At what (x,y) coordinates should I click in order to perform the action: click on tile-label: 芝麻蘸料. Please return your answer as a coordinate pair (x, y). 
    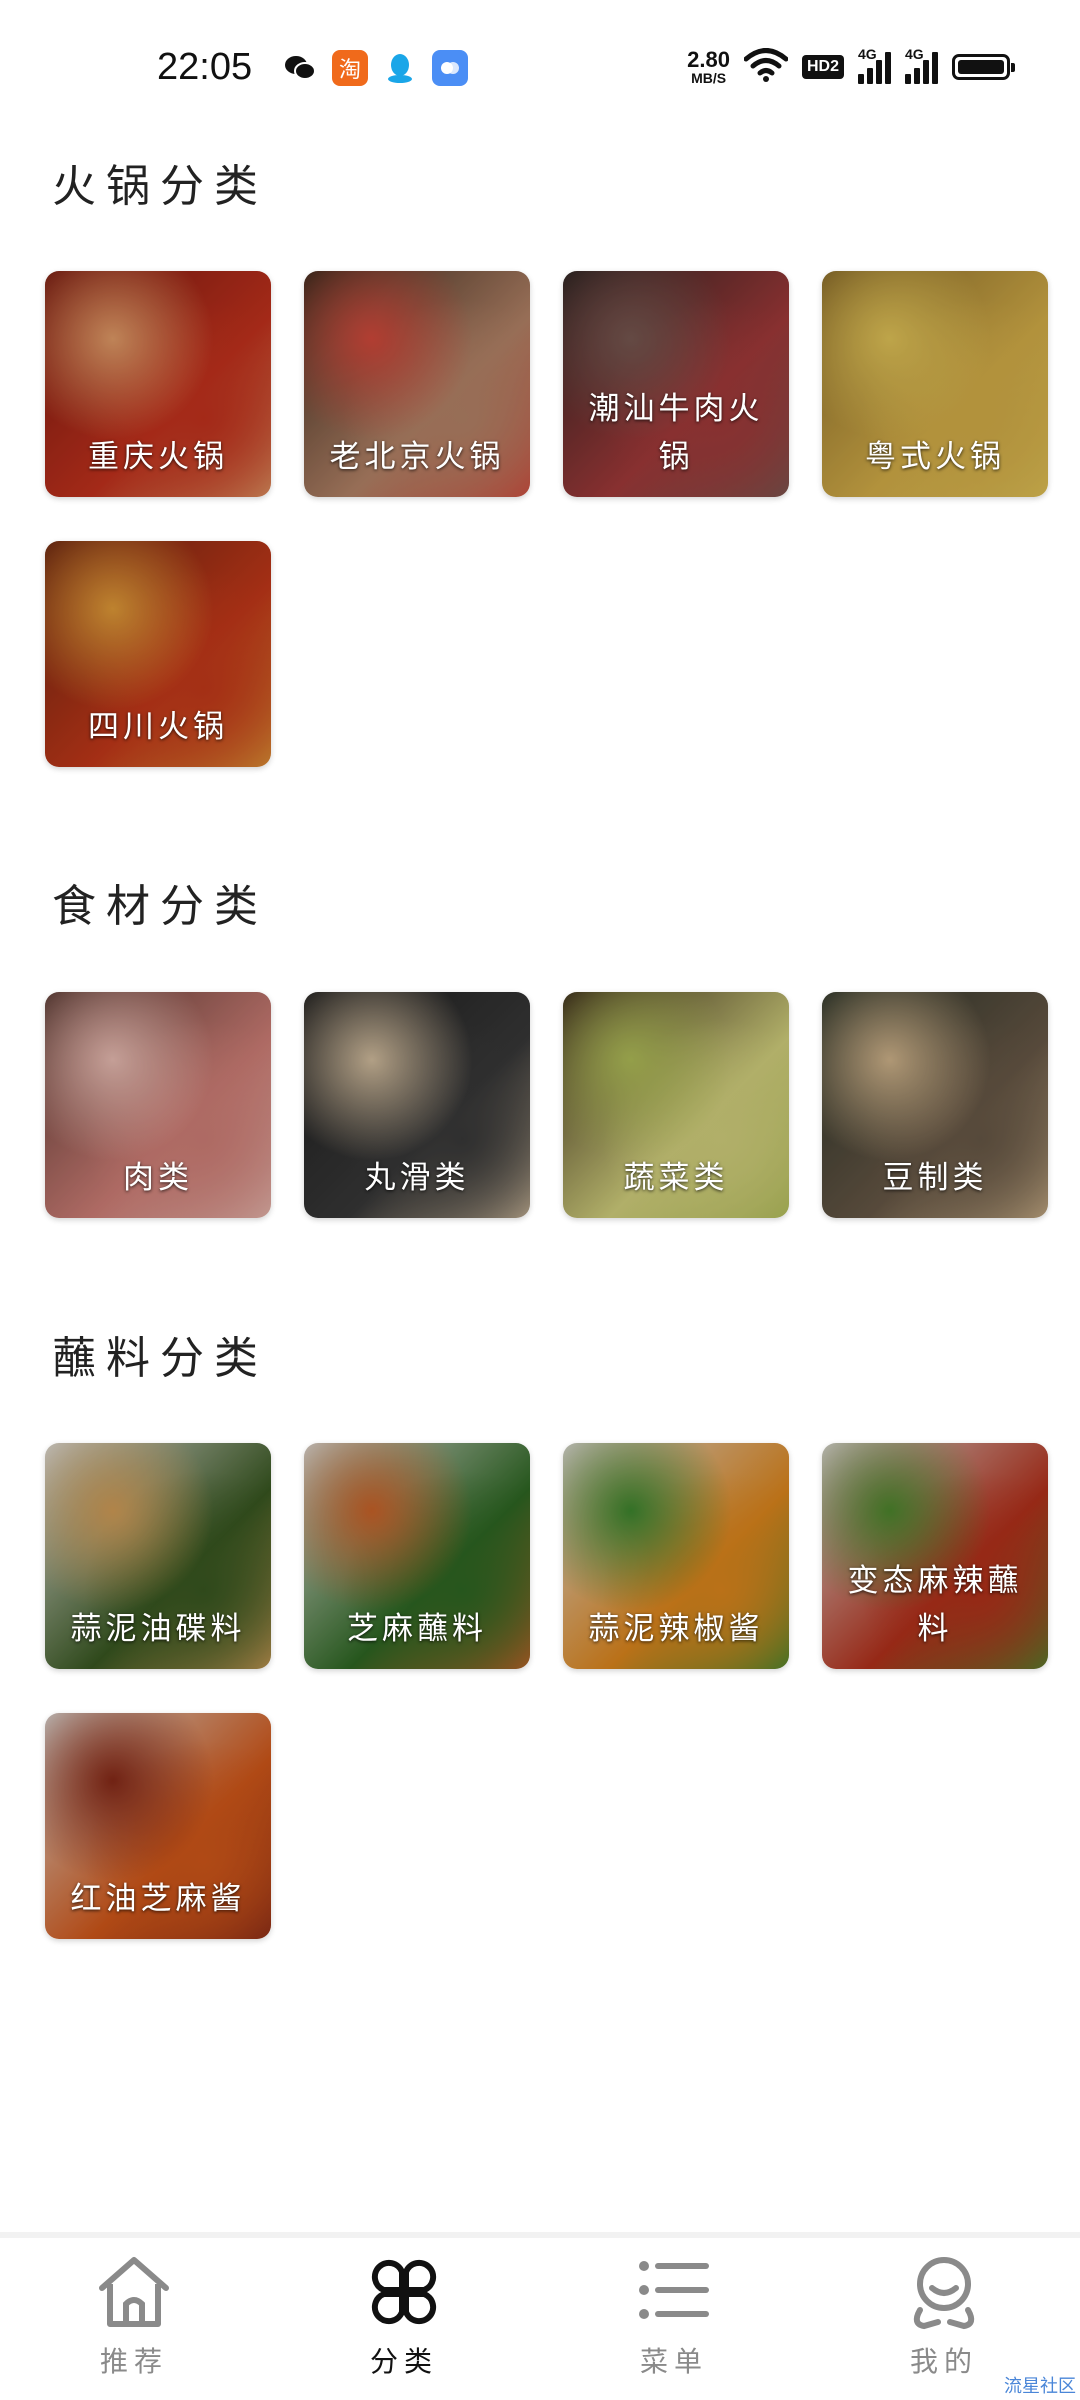
    Looking at the image, I should click on (417, 1629).